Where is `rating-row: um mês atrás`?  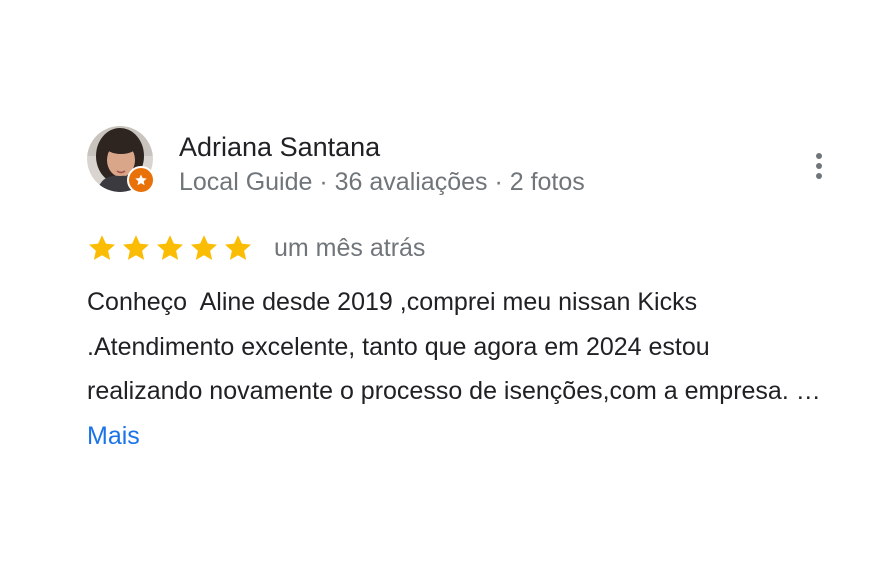
rating-row: um mês atrás is located at coordinates (256, 248).